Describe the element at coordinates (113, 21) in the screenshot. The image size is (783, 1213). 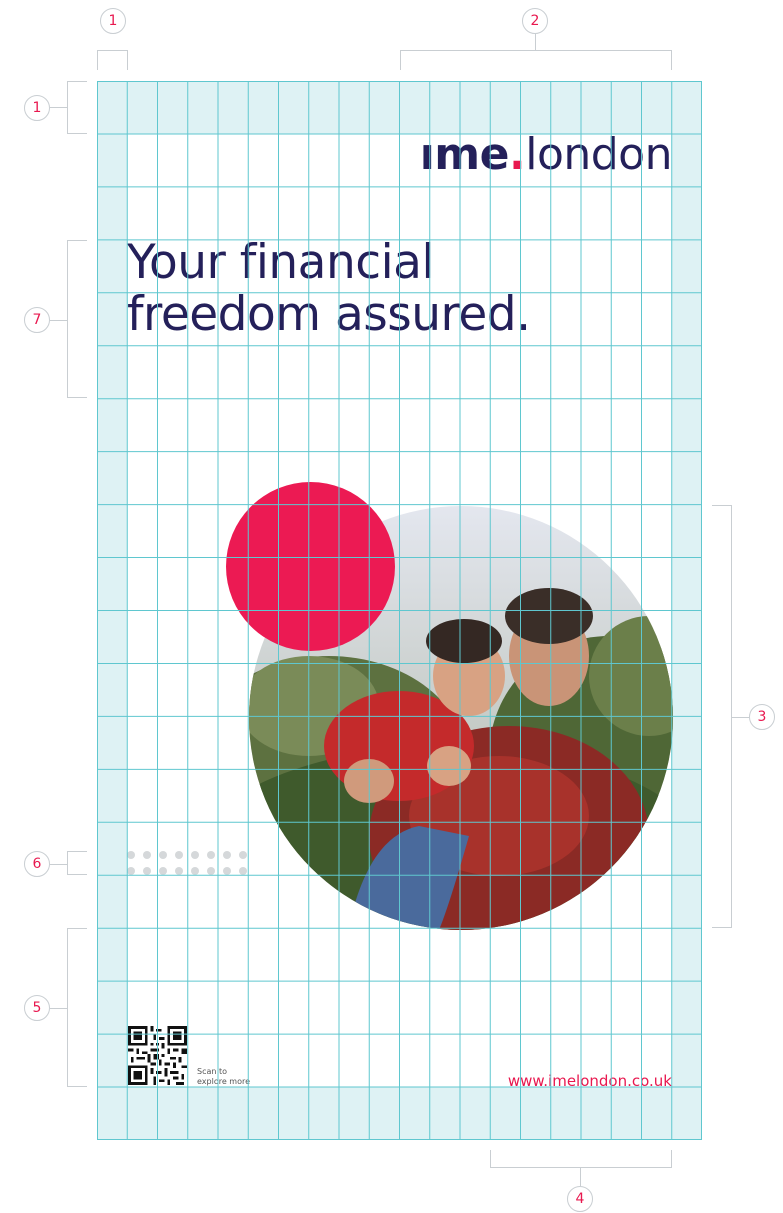
I see `annotation-marker-1-top: 1` at that location.